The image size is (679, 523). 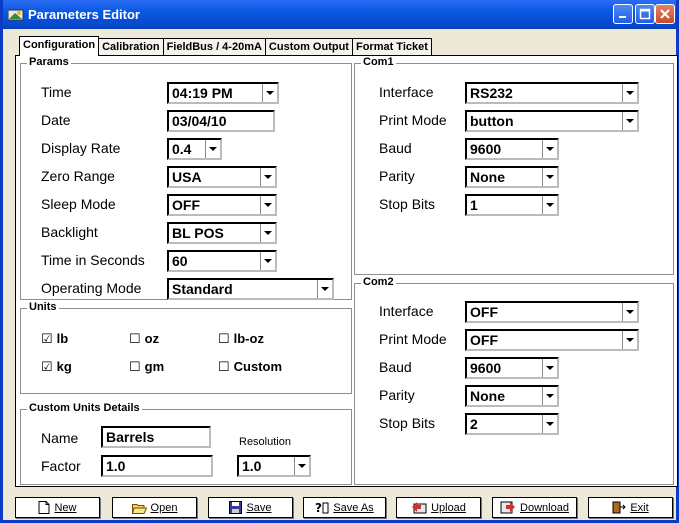 I want to click on close-icon, so click(x=665, y=14).